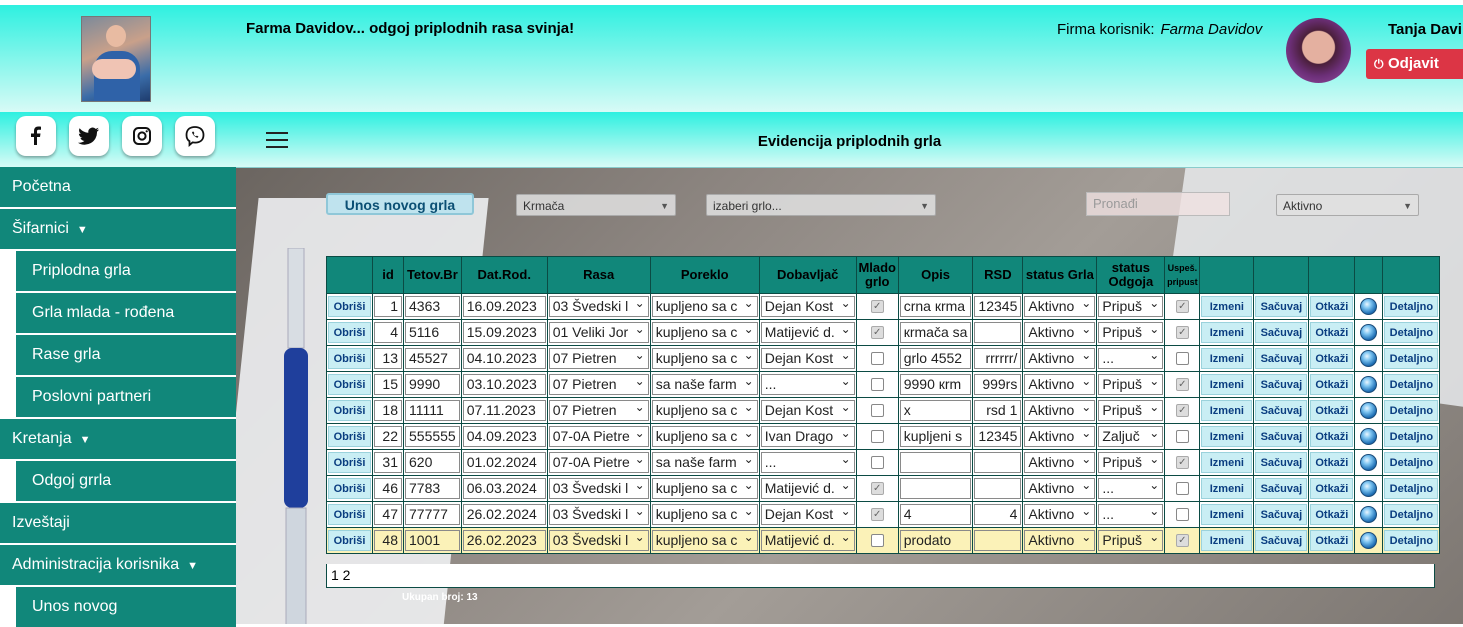 The width and height of the screenshot is (1463, 627). What do you see at coordinates (1347, 205) in the screenshot?
I see `status-filter-select: Aktivno ▼` at bounding box center [1347, 205].